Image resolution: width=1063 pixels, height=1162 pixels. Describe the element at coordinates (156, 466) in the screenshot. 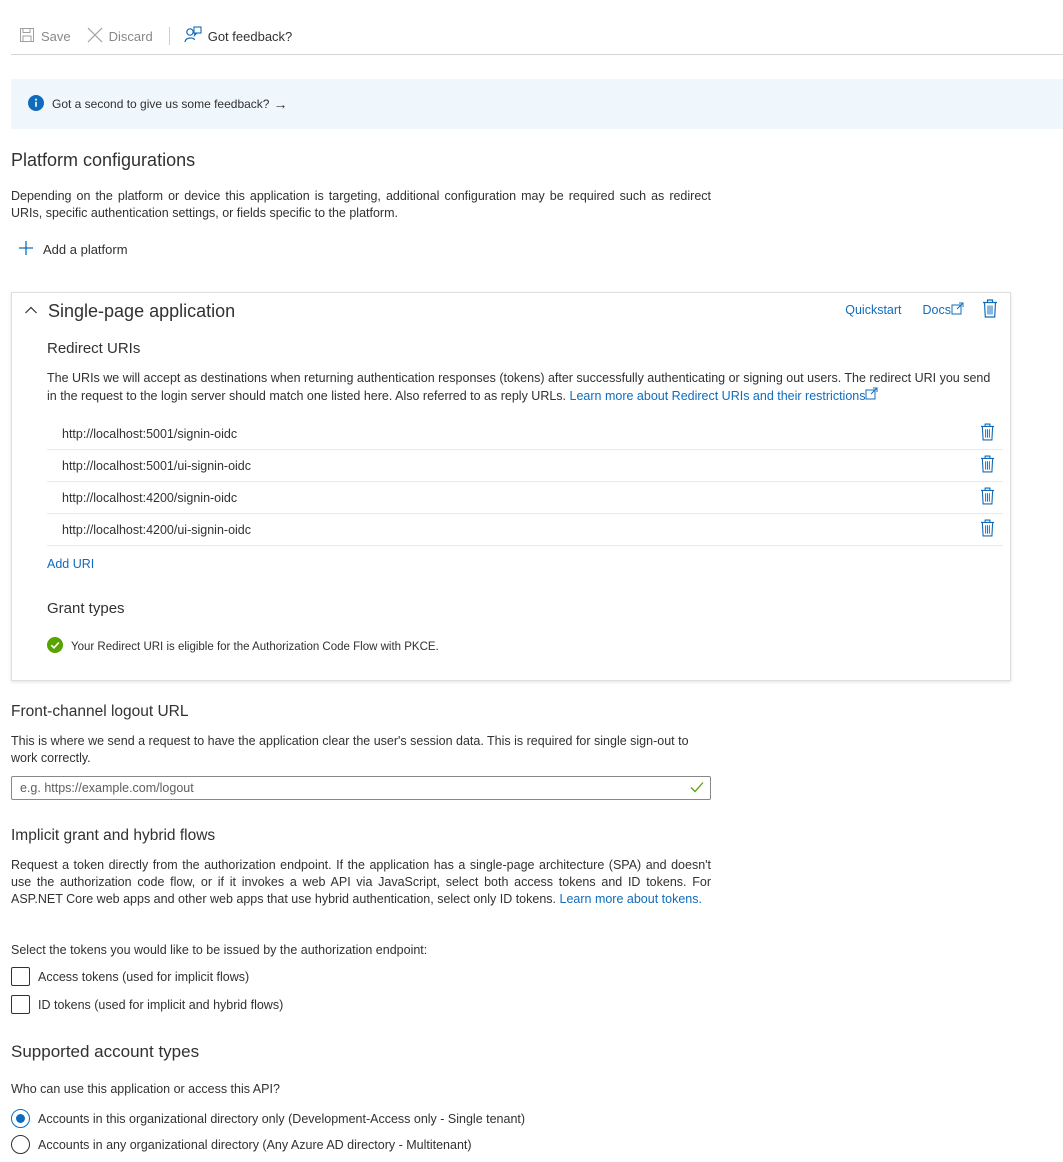

I see `redirect-uri-value: http://localhost:5001/ui-signin-oidc` at that location.